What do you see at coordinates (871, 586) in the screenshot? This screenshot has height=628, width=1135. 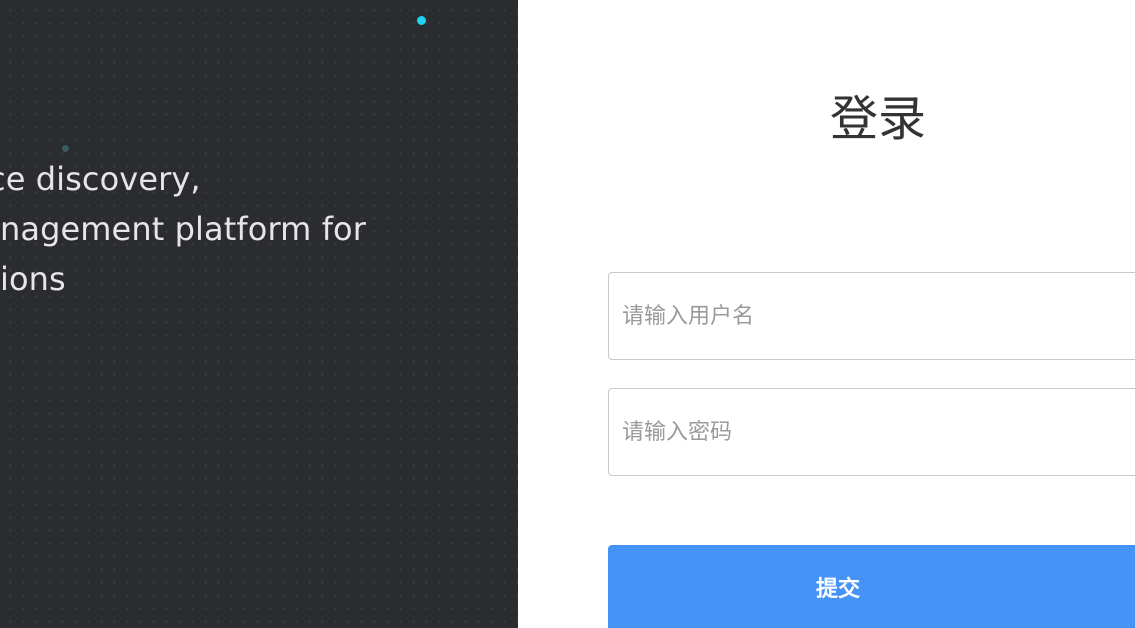 I see `submit-button: 提交` at bounding box center [871, 586].